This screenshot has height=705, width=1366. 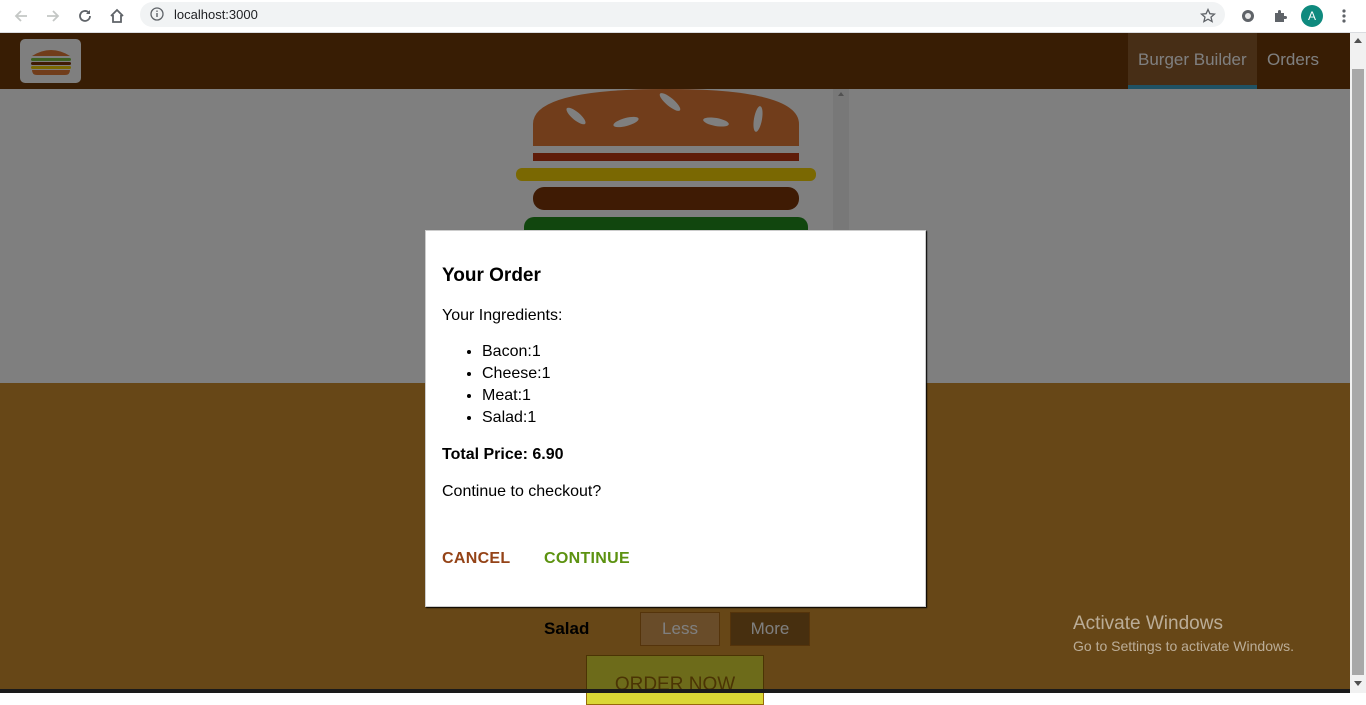 What do you see at coordinates (21, 16) in the screenshot?
I see `back-arrow-icon` at bounding box center [21, 16].